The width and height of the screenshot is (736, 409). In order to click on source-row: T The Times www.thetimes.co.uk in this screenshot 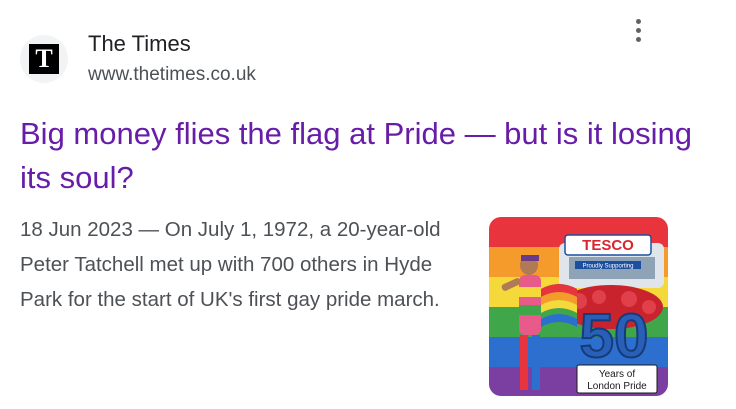, I will do `click(370, 61)`.